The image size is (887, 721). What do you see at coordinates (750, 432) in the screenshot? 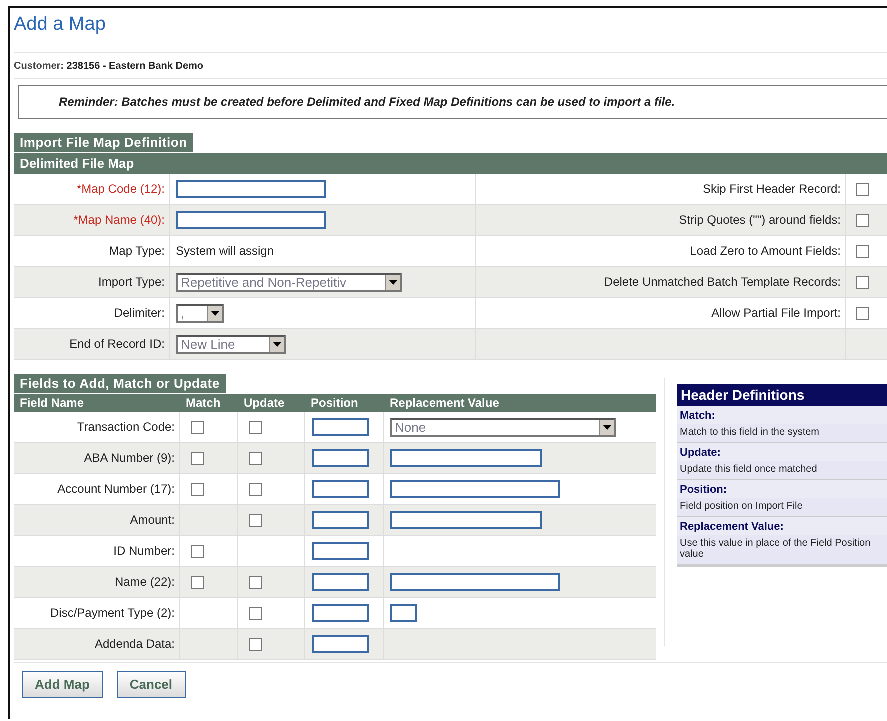
I see `definition-text: Match to this field in the system` at bounding box center [750, 432].